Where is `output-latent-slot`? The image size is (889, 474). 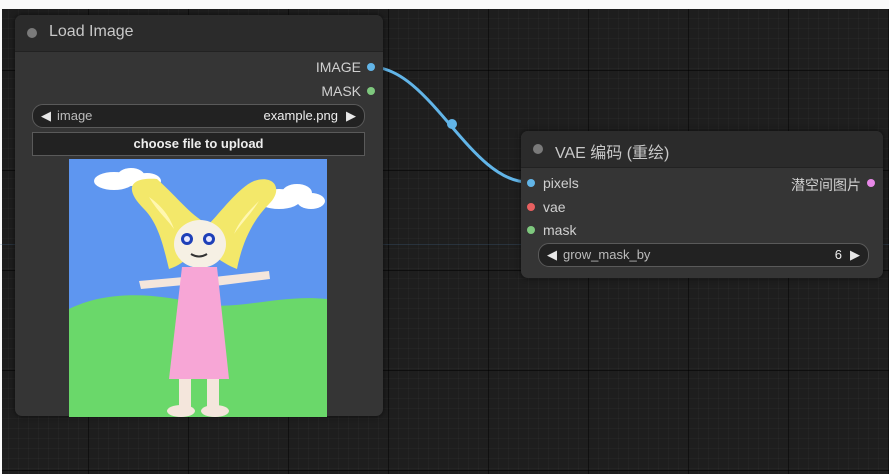
output-latent-slot is located at coordinates (871, 183).